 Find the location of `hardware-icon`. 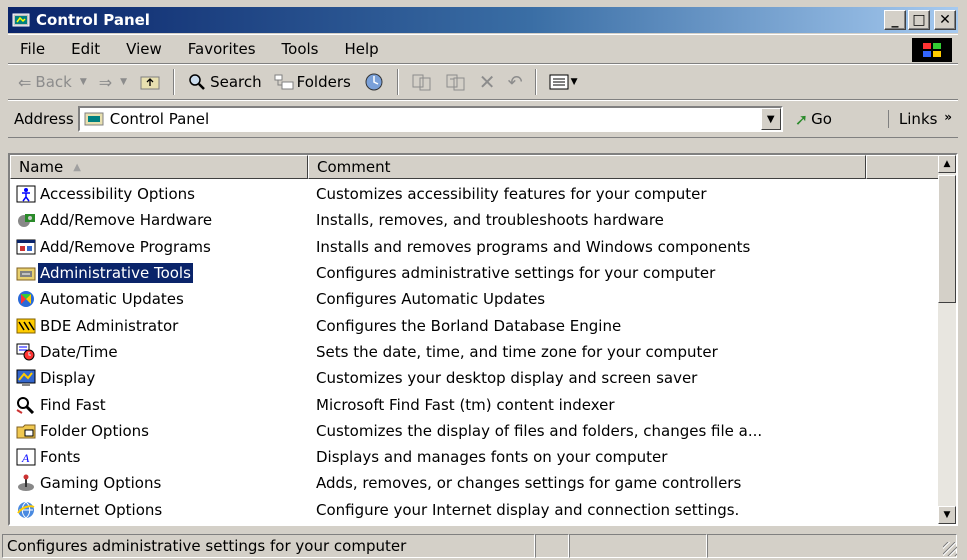

hardware-icon is located at coordinates (26, 220).